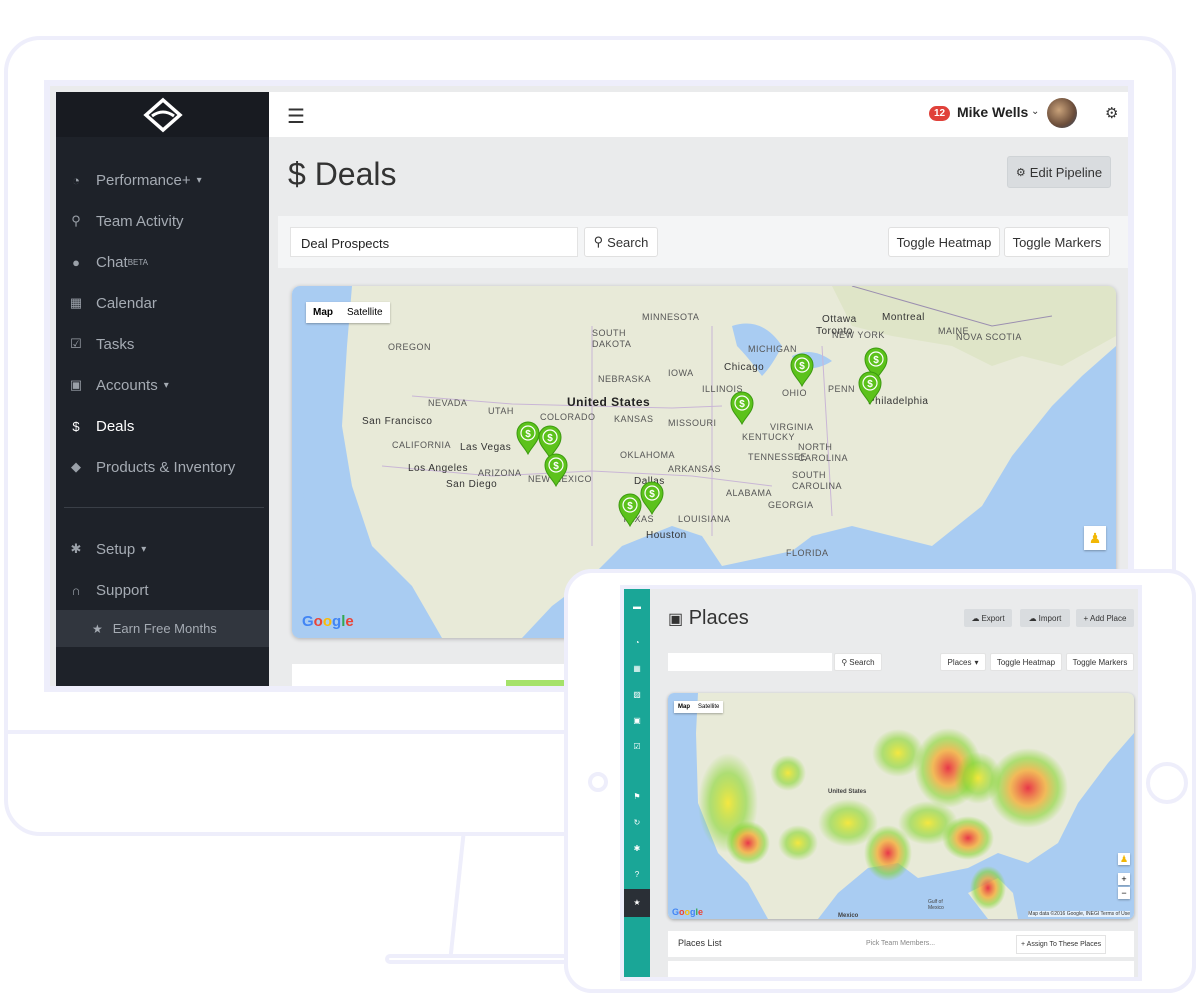 This screenshot has height=1000, width=1200. Describe the element at coordinates (637, 797) in the screenshot. I see `flag-icon: ⚑` at that location.